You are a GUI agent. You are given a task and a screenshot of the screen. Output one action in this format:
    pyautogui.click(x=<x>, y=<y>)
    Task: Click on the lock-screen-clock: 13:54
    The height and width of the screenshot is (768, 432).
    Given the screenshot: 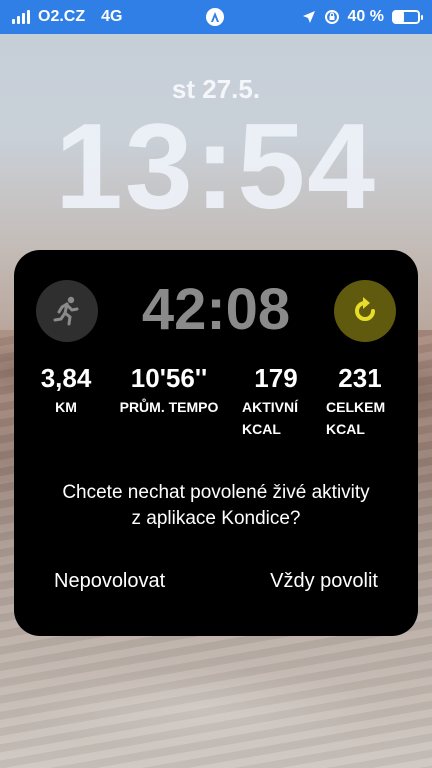 What is the action you would take?
    pyautogui.click(x=216, y=166)
    